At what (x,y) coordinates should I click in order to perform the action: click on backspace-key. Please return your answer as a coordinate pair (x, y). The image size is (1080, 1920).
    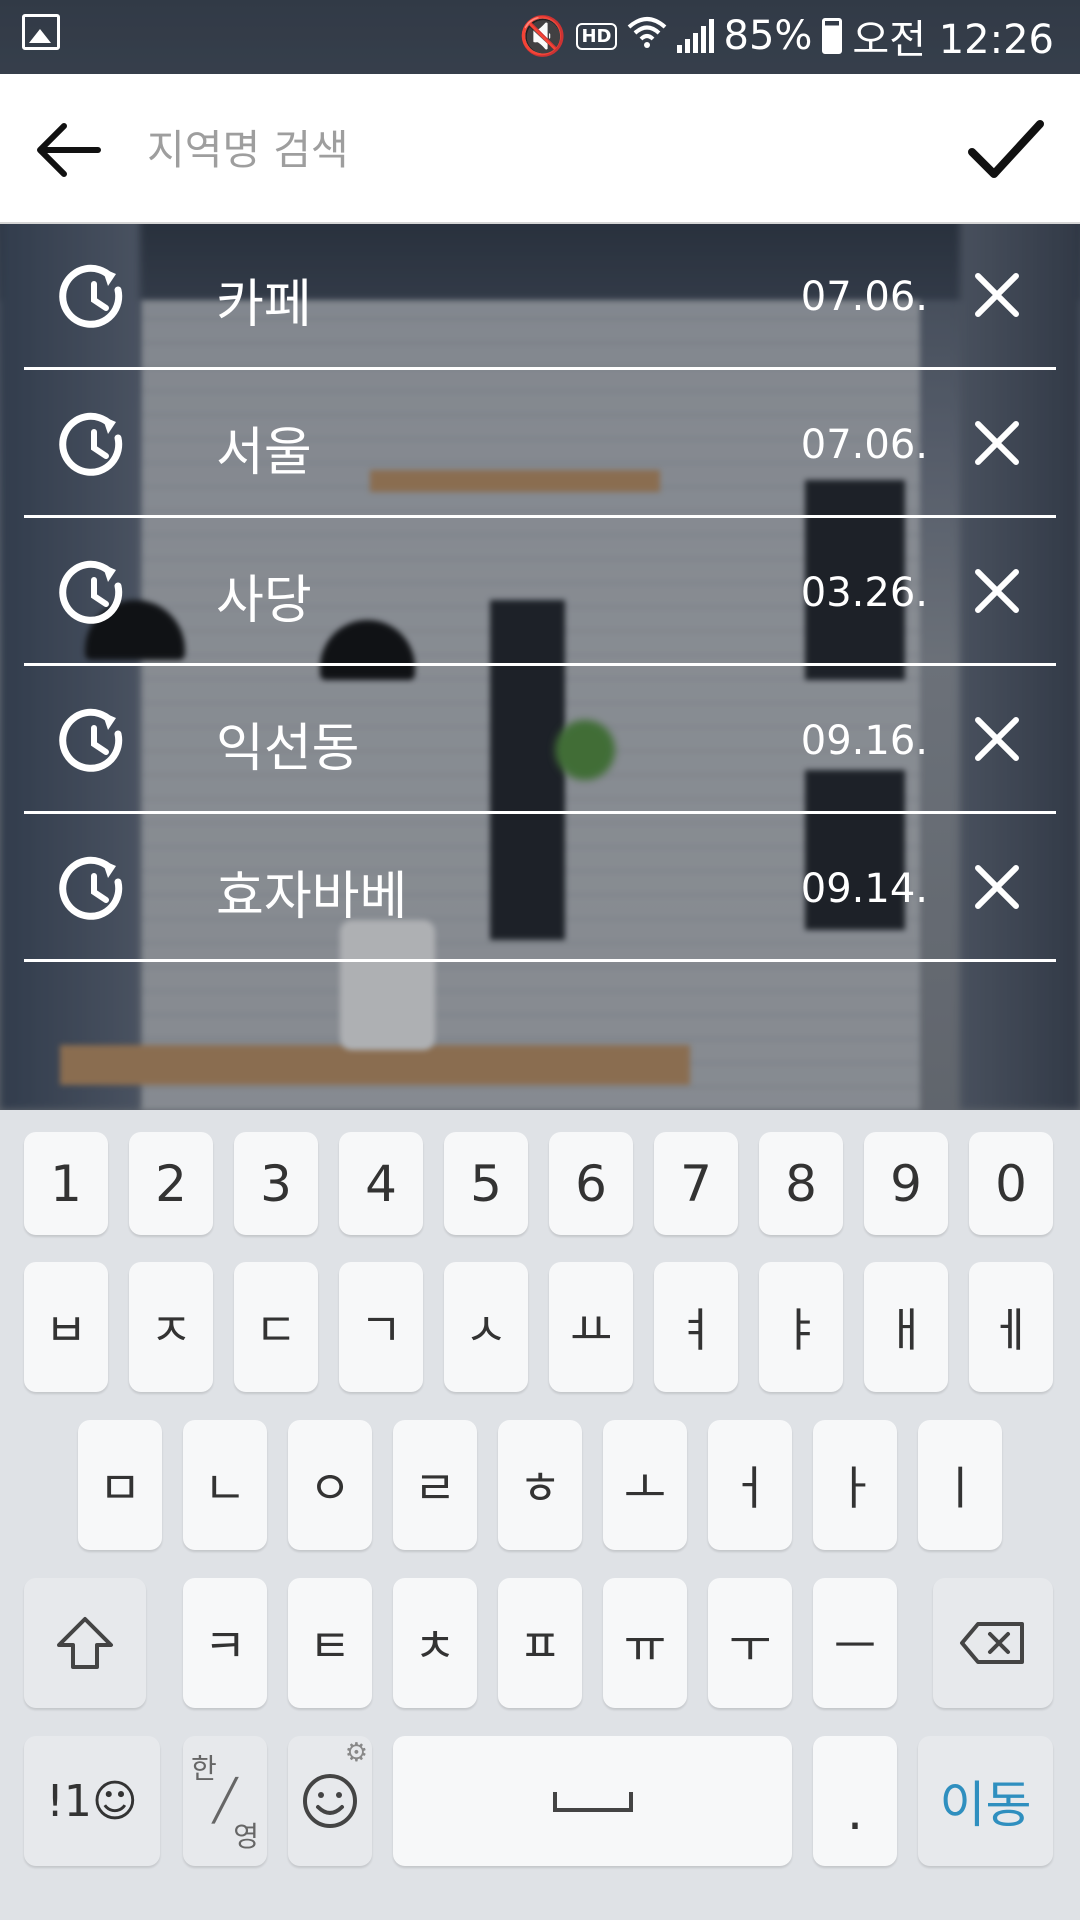
    Looking at the image, I should click on (993, 1643).